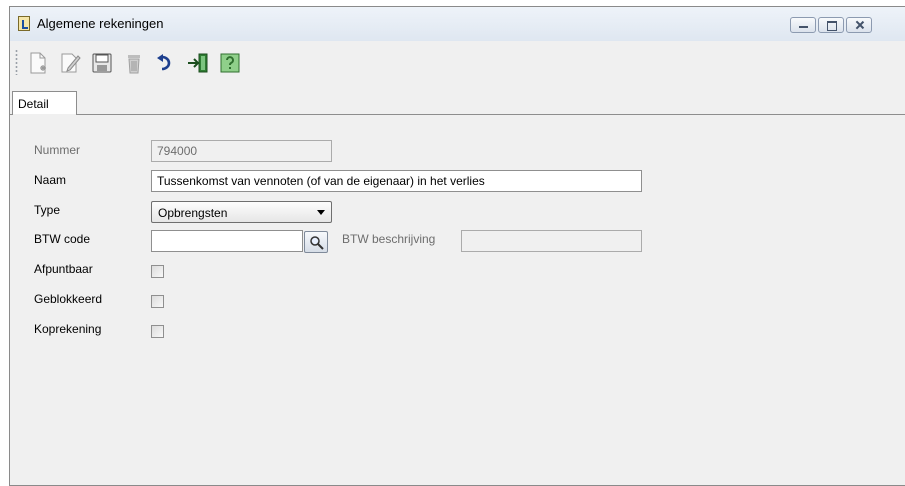  Describe the element at coordinates (100, 23) in the screenshot. I see `window-title: Algemene rekeningen` at that location.